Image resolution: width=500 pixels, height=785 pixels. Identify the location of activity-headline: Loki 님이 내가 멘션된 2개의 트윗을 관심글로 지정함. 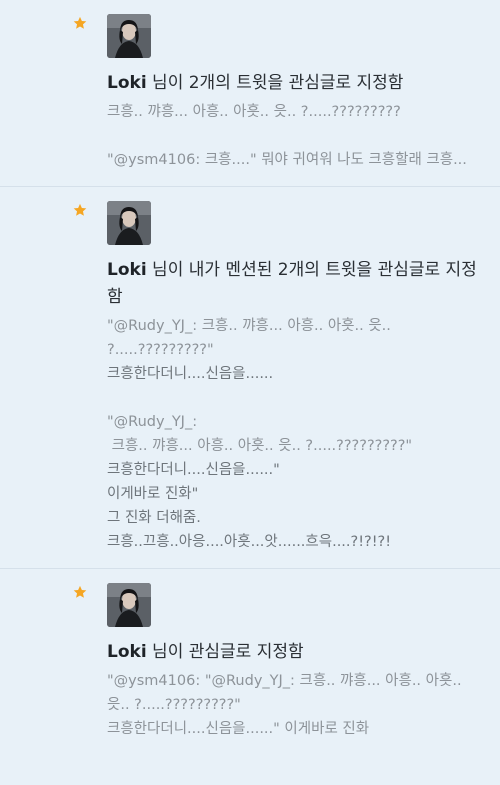
(295, 284).